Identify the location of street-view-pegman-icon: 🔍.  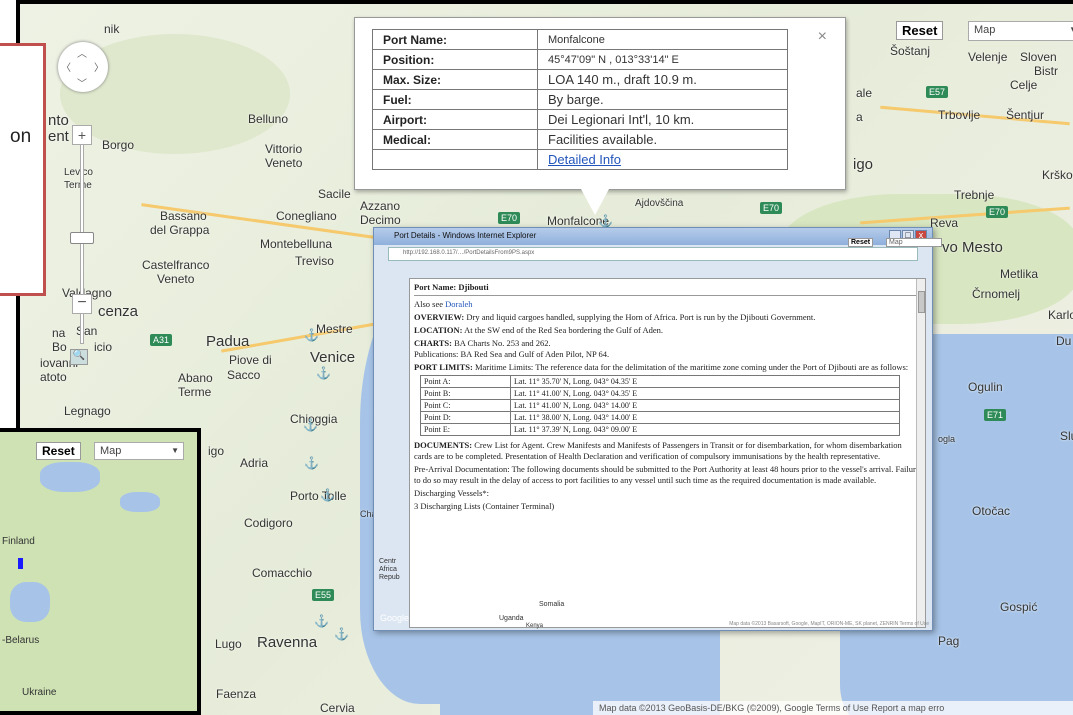
(79, 357).